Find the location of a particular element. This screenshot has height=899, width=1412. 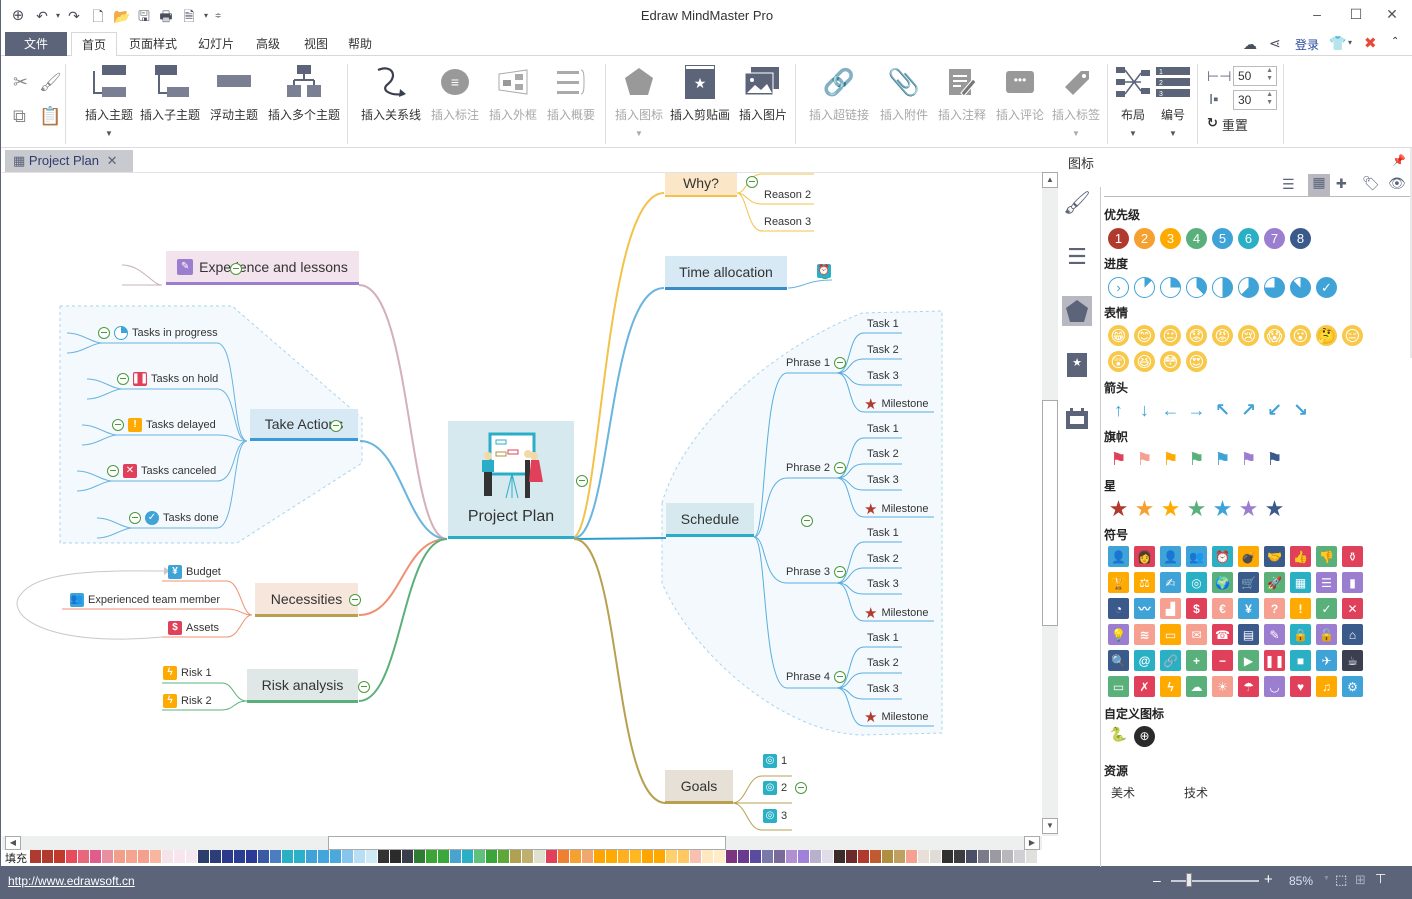

symbol-icon: ✗ is located at coordinates (1144, 686).